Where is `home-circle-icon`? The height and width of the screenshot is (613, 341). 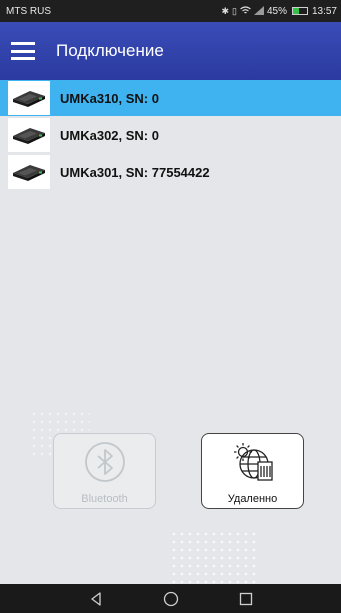
home-circle-icon is located at coordinates (171, 599).